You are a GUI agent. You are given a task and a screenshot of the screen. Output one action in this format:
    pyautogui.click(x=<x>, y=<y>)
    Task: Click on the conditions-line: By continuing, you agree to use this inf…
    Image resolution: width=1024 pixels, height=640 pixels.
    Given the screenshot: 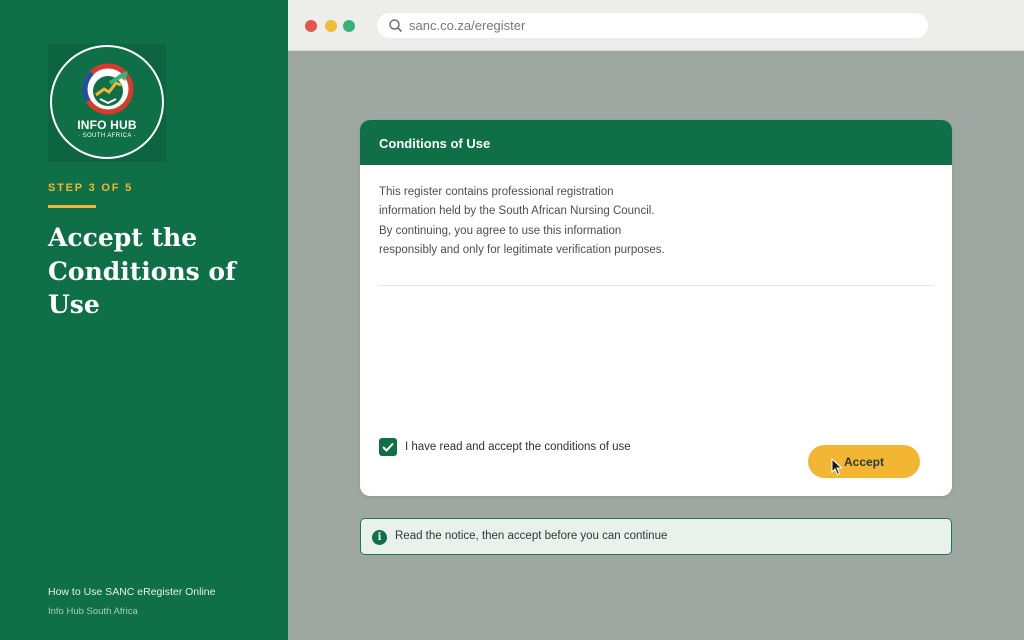 What is the action you would take?
    pyautogui.click(x=500, y=230)
    